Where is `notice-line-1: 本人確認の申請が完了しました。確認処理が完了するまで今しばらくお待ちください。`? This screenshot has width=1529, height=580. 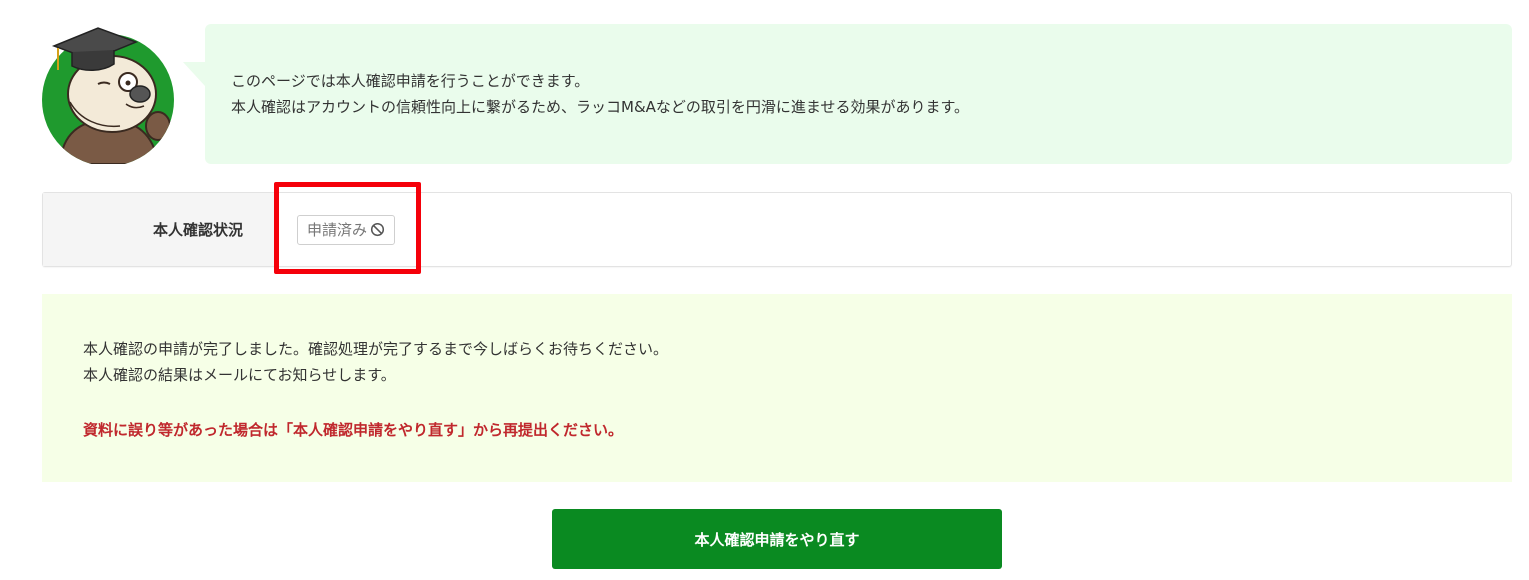
notice-line-1: 本人確認の申請が完了しました。確認処理が完了するまで今しばらくお待ちください。 is located at coordinates (376, 349).